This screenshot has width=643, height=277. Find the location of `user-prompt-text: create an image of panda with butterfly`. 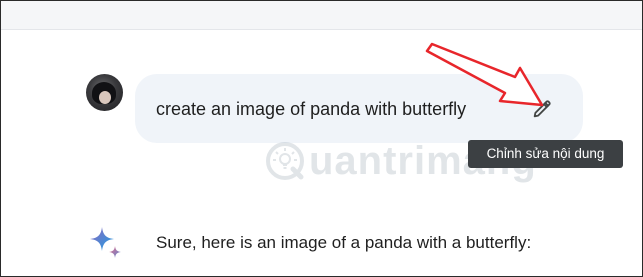

user-prompt-text: create an image of panda with butterfly is located at coordinates (311, 109).